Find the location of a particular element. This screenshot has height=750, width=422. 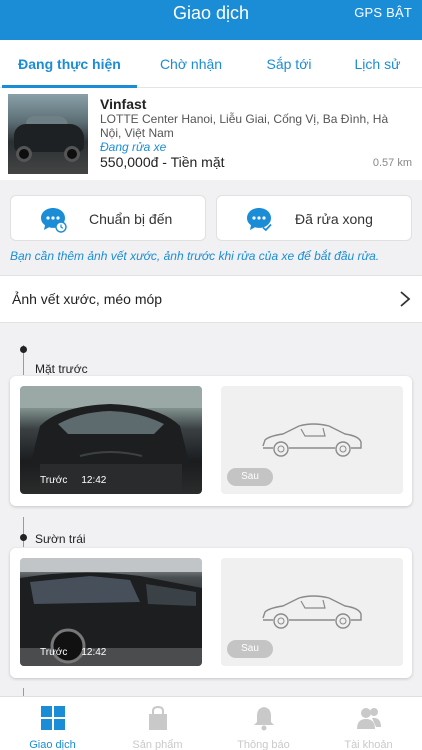

before-photo-left-side: Trước 12:42 is located at coordinates (111, 612).